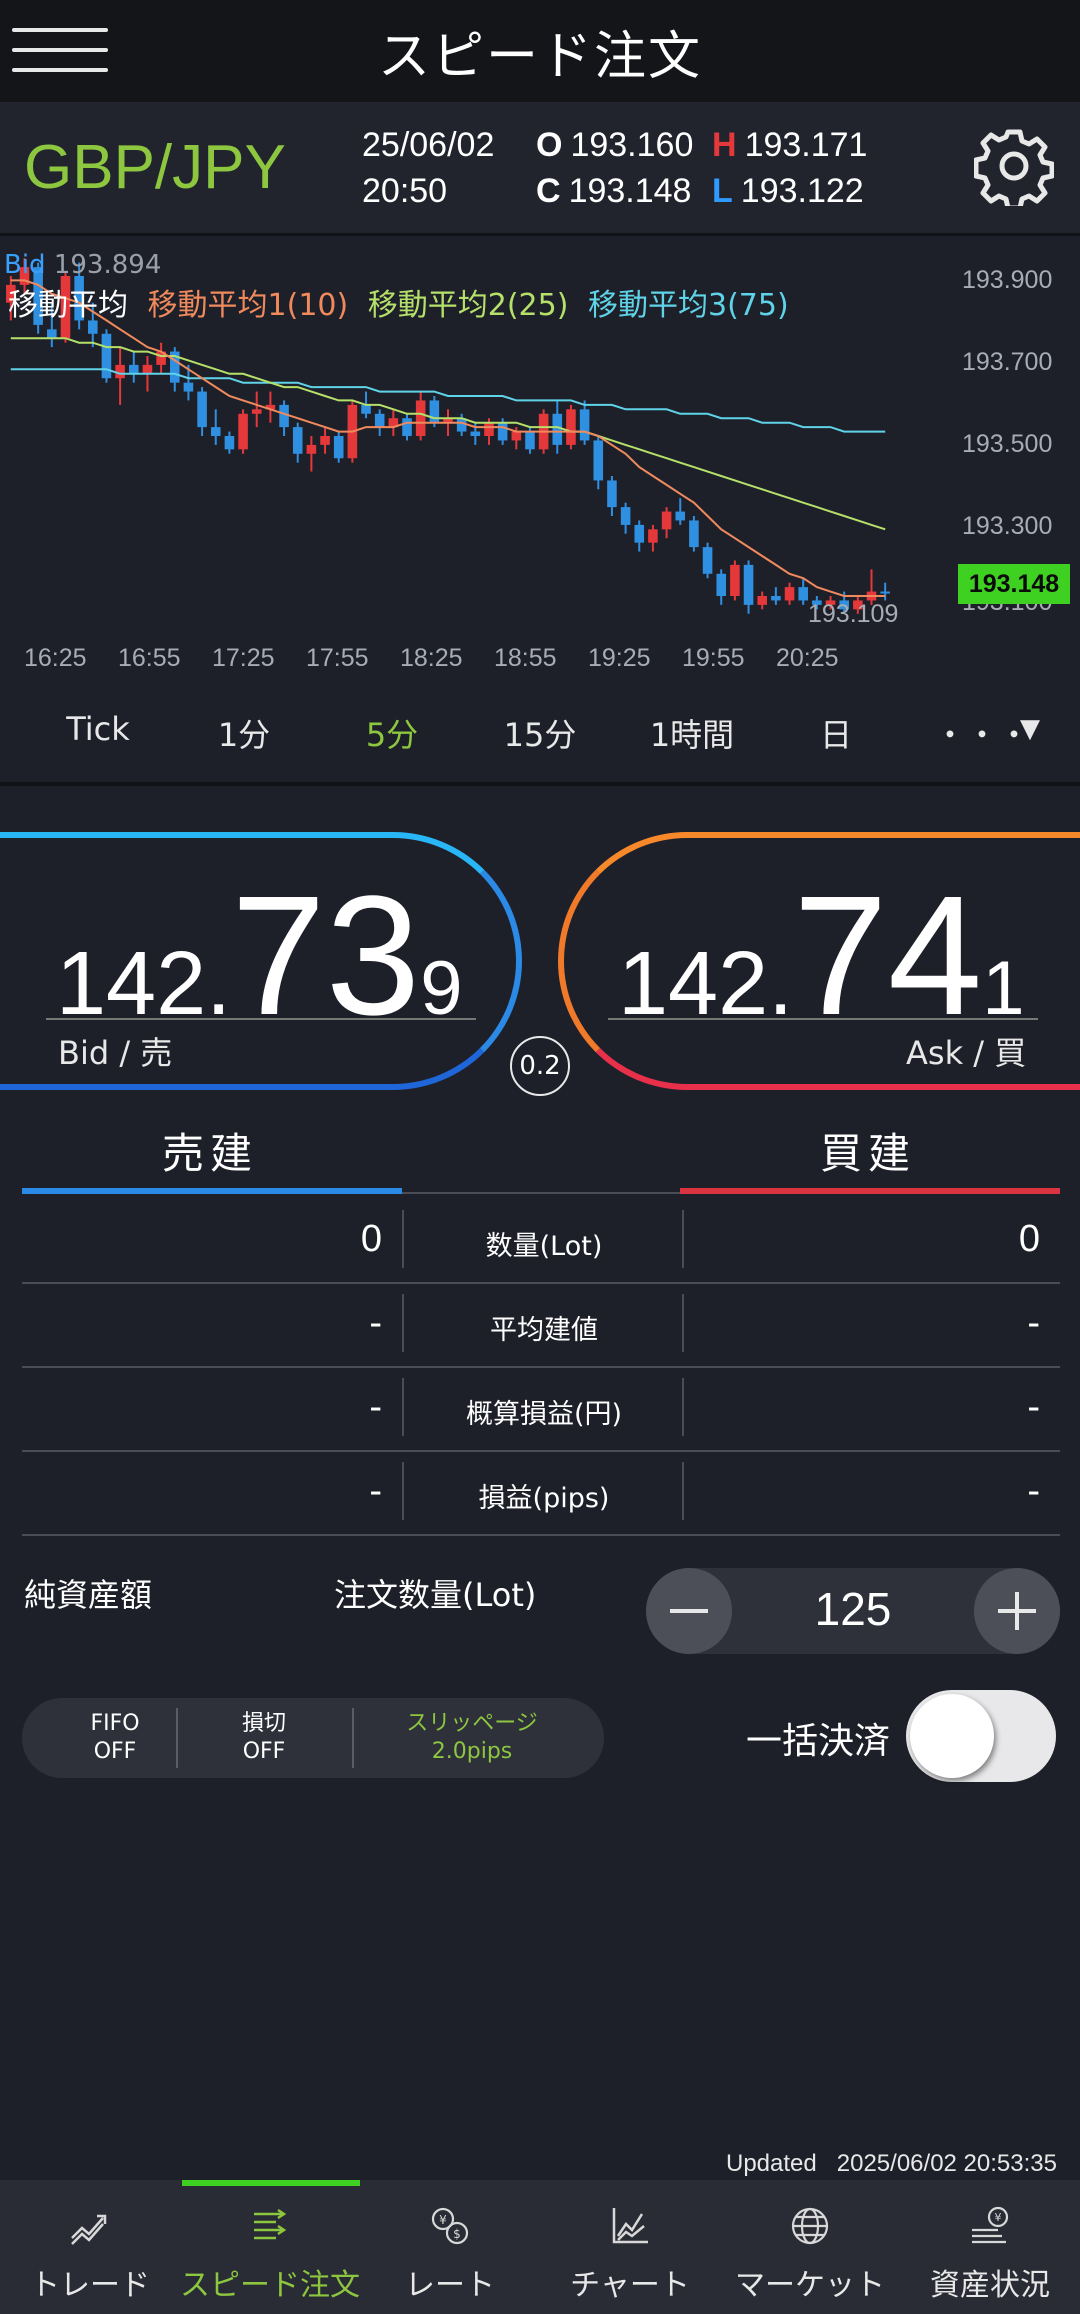  Describe the element at coordinates (771, 2163) in the screenshot. I see `updated-label: Updated` at that location.